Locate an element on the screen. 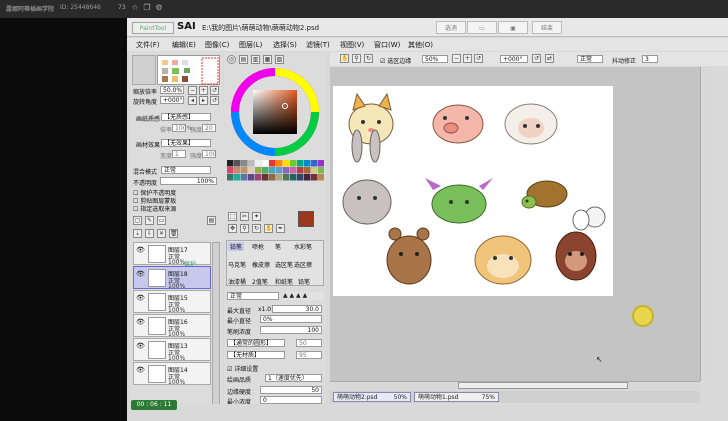 Image resolution: width=728 pixels, height=421 pixels. layer-item-selected: 👁 图层18 正常 100% is located at coordinates (172, 278).